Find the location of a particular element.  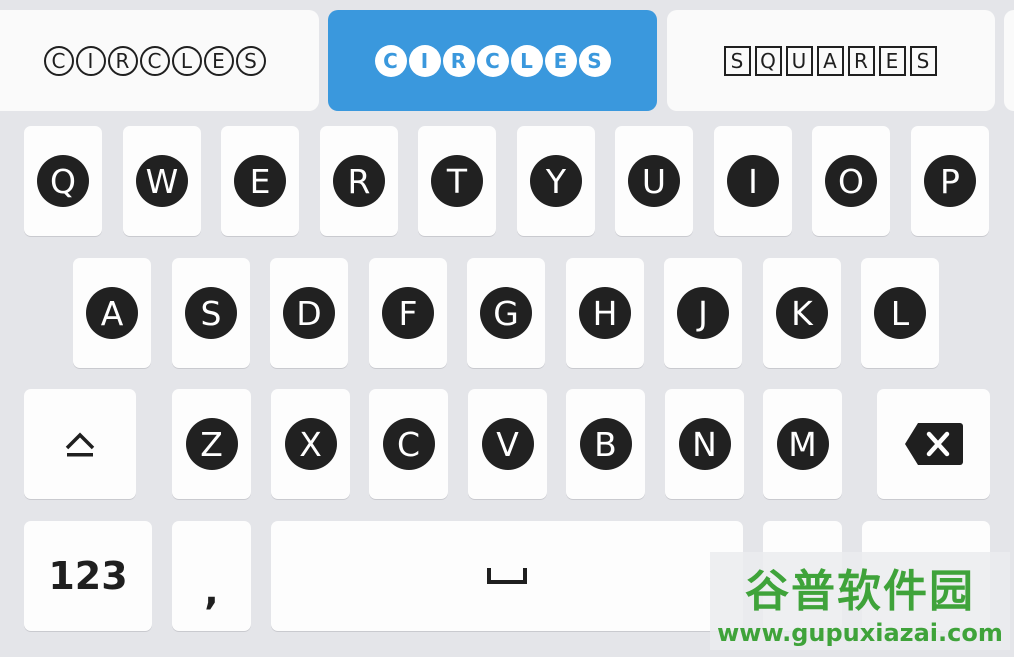

key-glyph: G is located at coordinates (506, 313).